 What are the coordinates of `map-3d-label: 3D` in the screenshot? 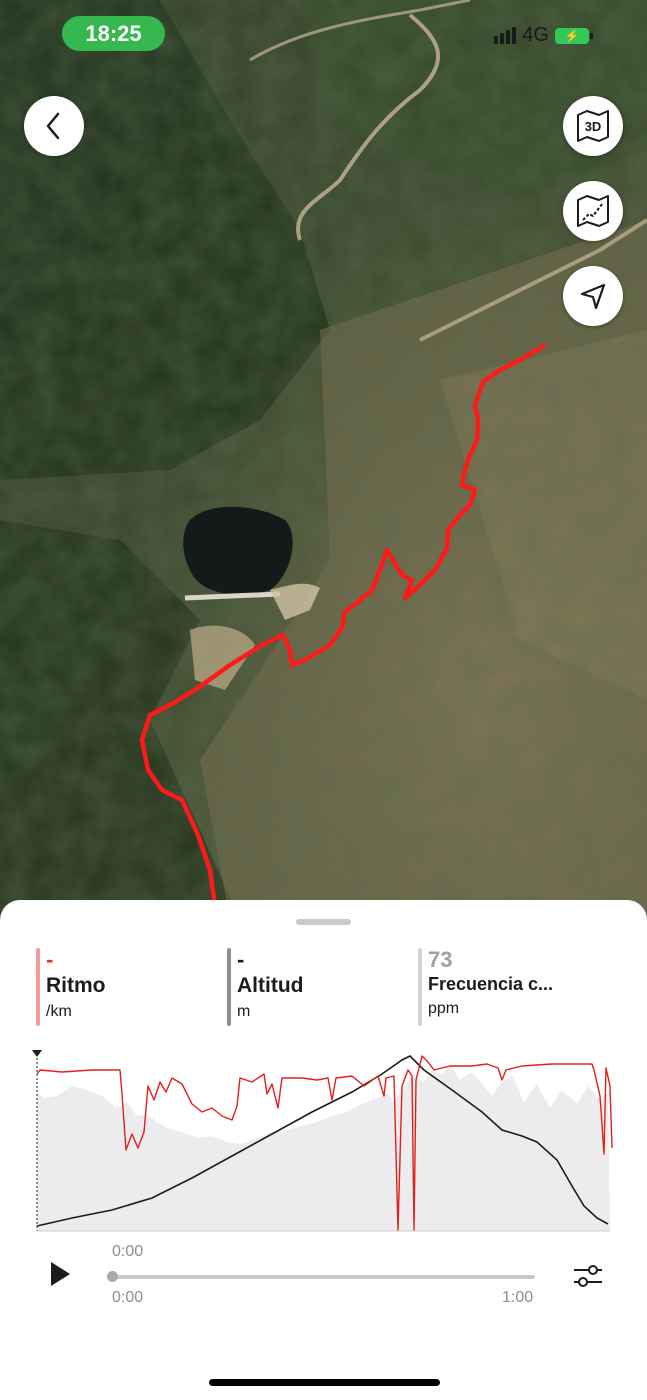 It's located at (593, 126).